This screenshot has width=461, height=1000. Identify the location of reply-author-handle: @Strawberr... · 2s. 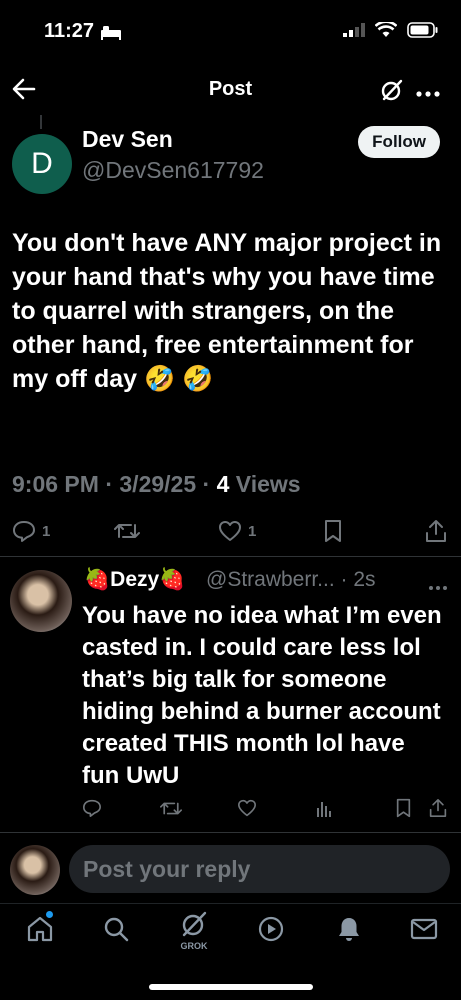
(291, 580).